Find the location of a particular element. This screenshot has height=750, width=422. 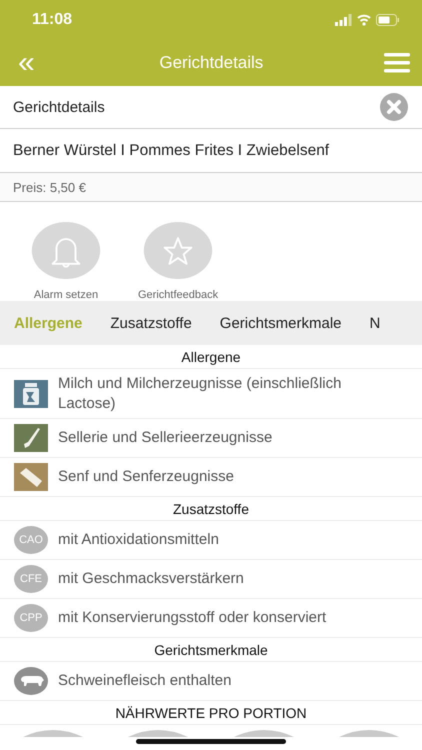

bell-button is located at coordinates (66, 250).